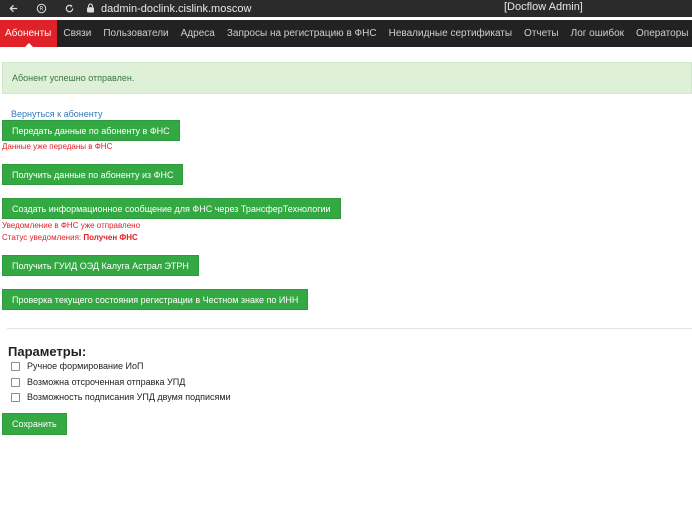 The image size is (692, 512). Describe the element at coordinates (543, 7) in the screenshot. I see `window-title: [Docflow Admin]` at that location.